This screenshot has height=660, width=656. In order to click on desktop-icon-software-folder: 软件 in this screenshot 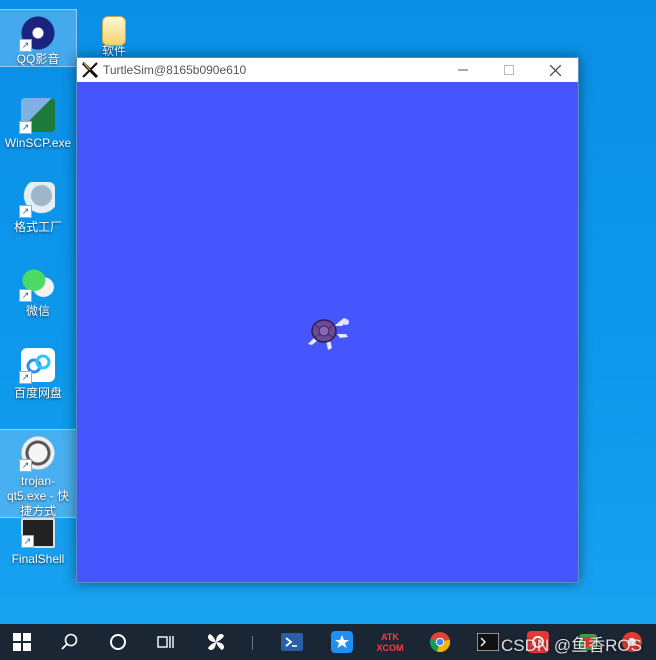, I will do `click(114, 35)`.